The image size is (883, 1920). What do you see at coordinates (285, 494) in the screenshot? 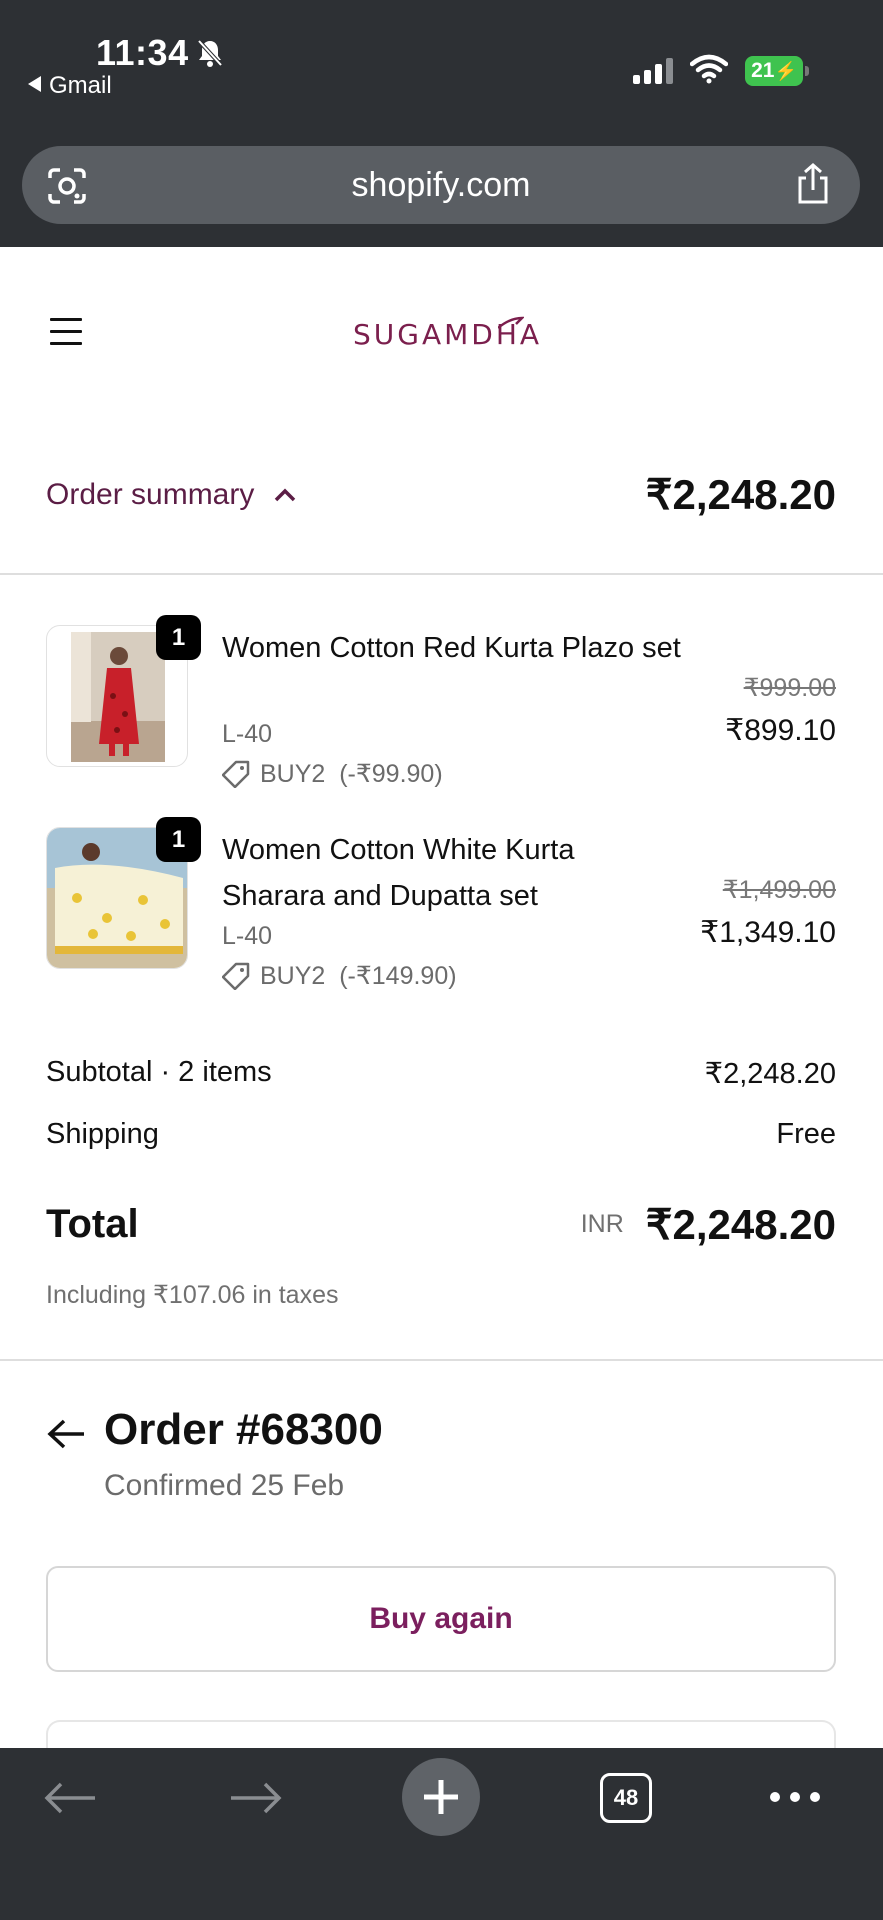
I see `chevron-up-icon` at bounding box center [285, 494].